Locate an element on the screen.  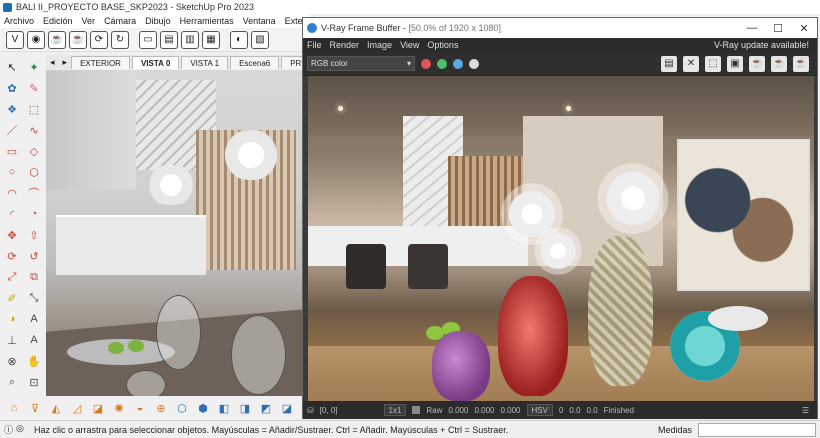
dimension-tool-icon: ⤡ is located at coordinates (34, 298).